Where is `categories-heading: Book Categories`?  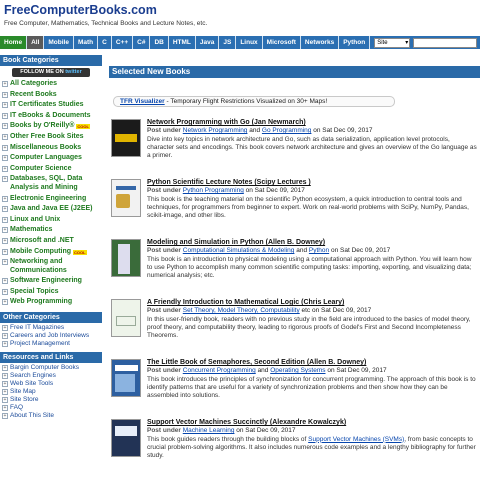 categories-heading: Book Categories is located at coordinates (51, 60).